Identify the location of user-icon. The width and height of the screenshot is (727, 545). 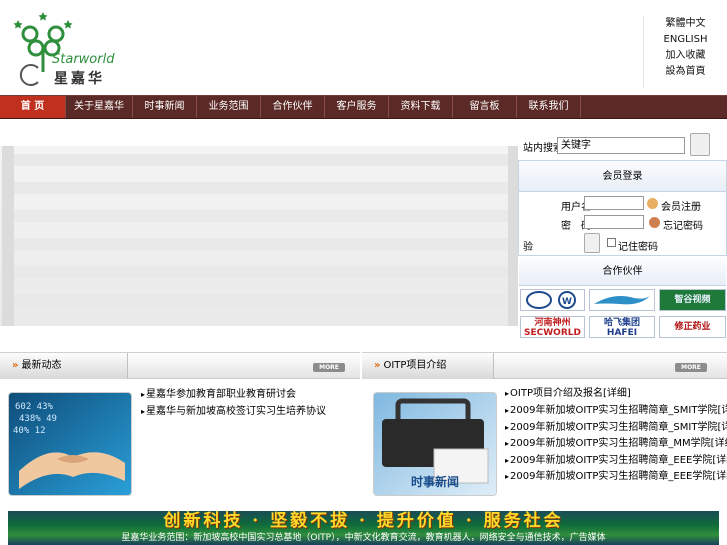
(654, 222).